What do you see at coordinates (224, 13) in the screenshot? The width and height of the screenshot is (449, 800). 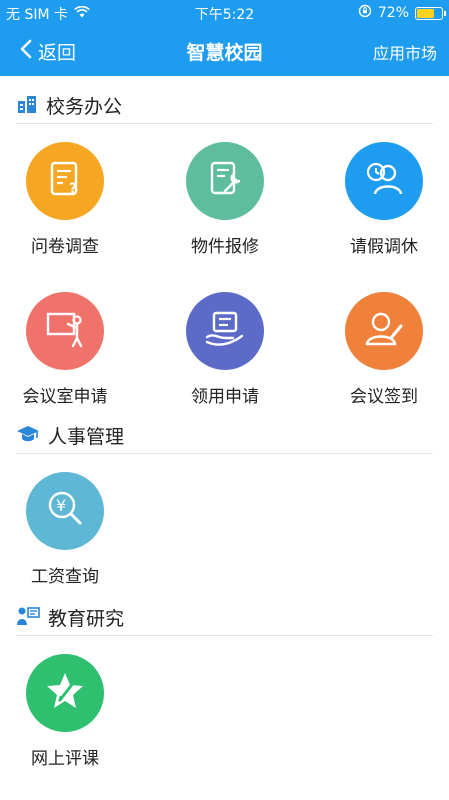 I see `status-bar: 无 SIM 卡 下午5:22 72%` at bounding box center [224, 13].